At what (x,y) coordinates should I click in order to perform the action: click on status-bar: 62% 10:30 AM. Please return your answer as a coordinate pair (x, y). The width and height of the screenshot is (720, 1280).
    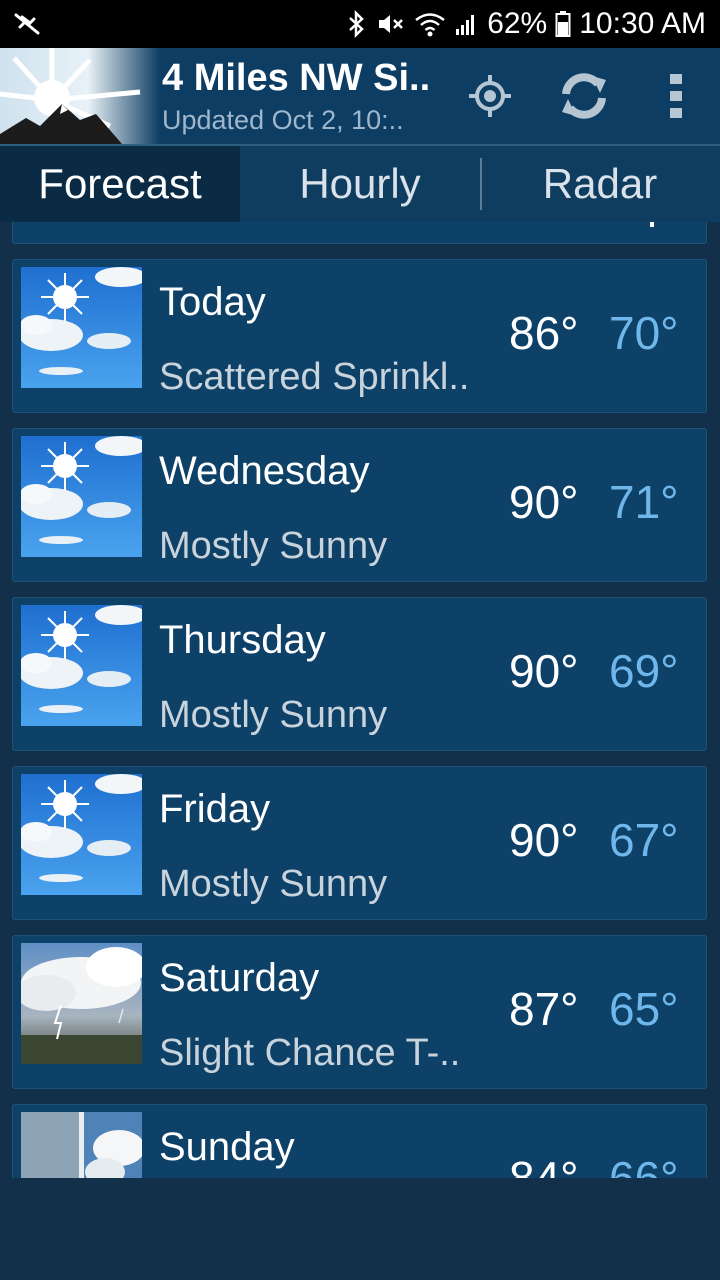
    Looking at the image, I should click on (360, 24).